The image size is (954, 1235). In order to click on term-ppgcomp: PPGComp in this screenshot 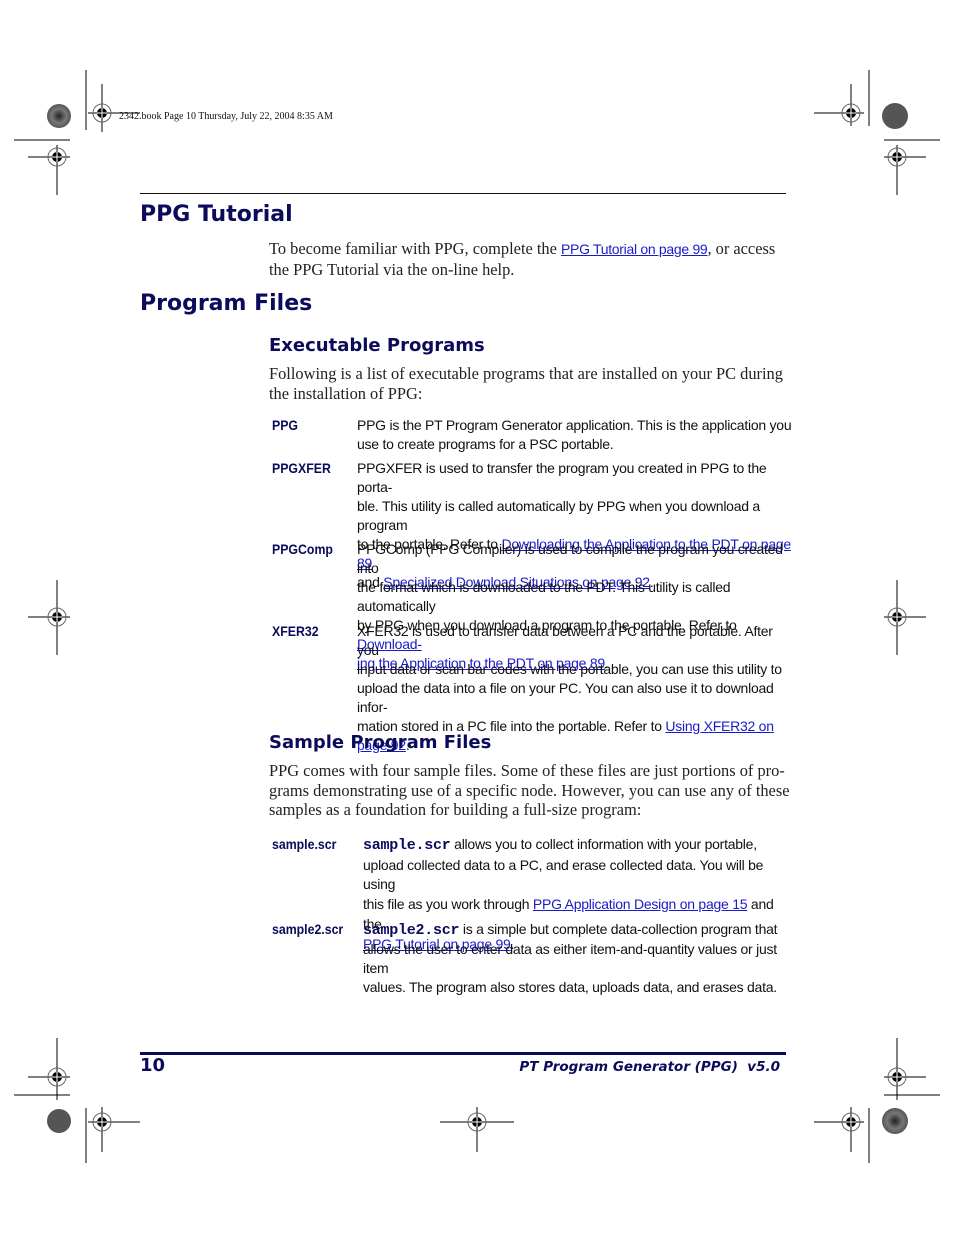, I will do `click(302, 549)`.